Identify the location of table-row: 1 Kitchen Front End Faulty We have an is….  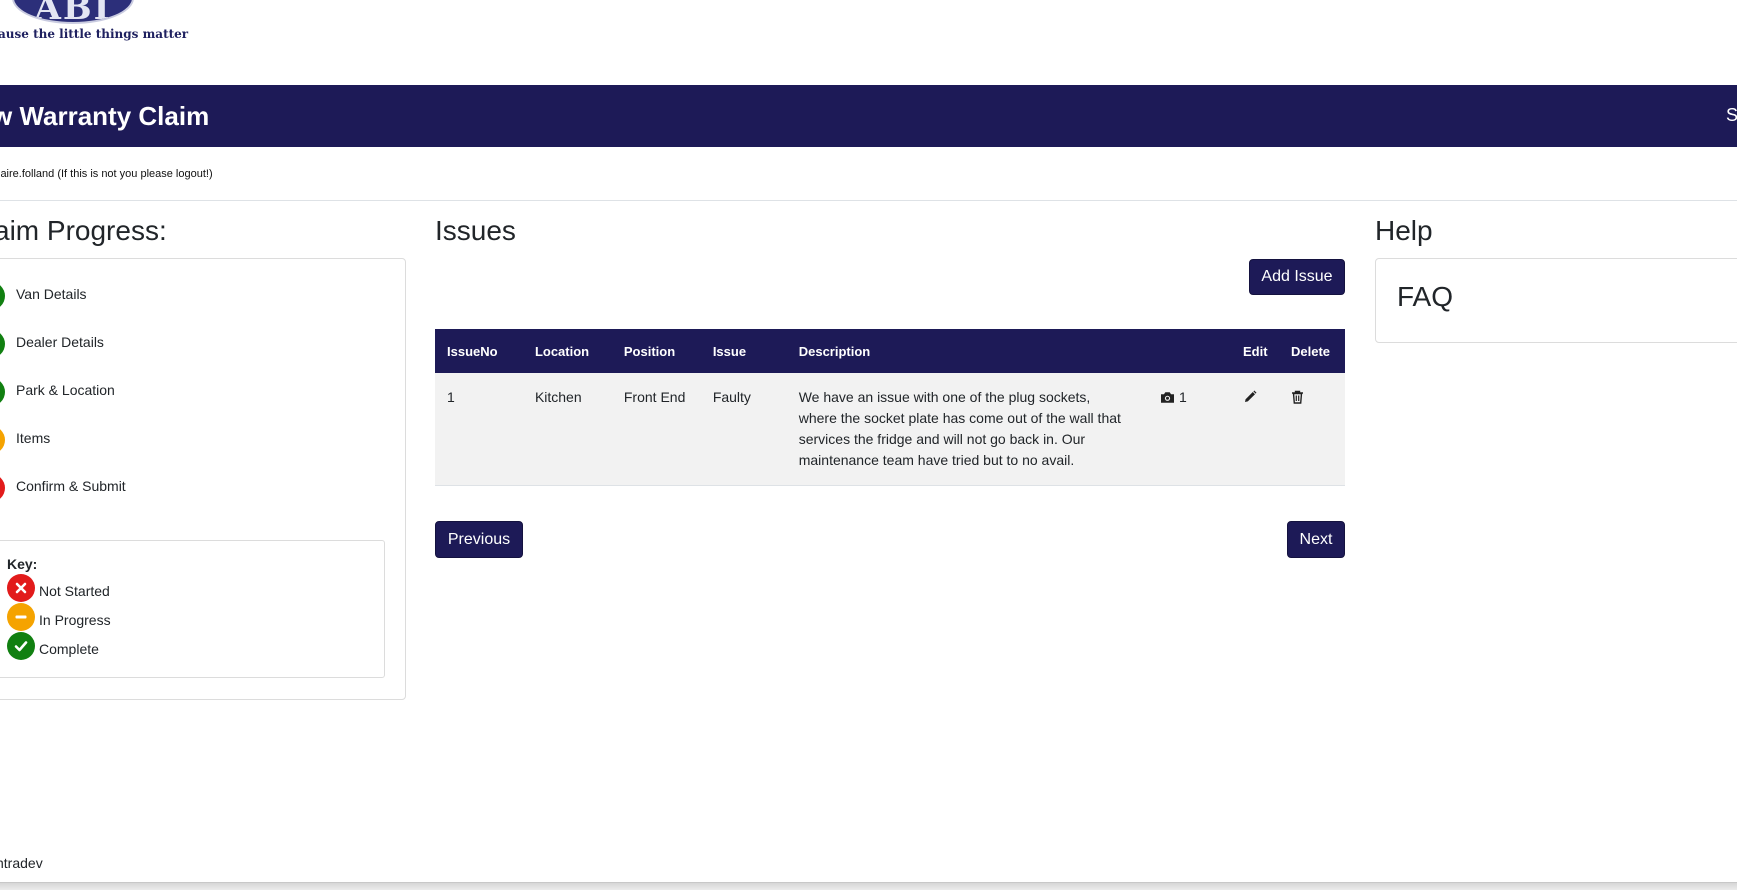
(890, 429).